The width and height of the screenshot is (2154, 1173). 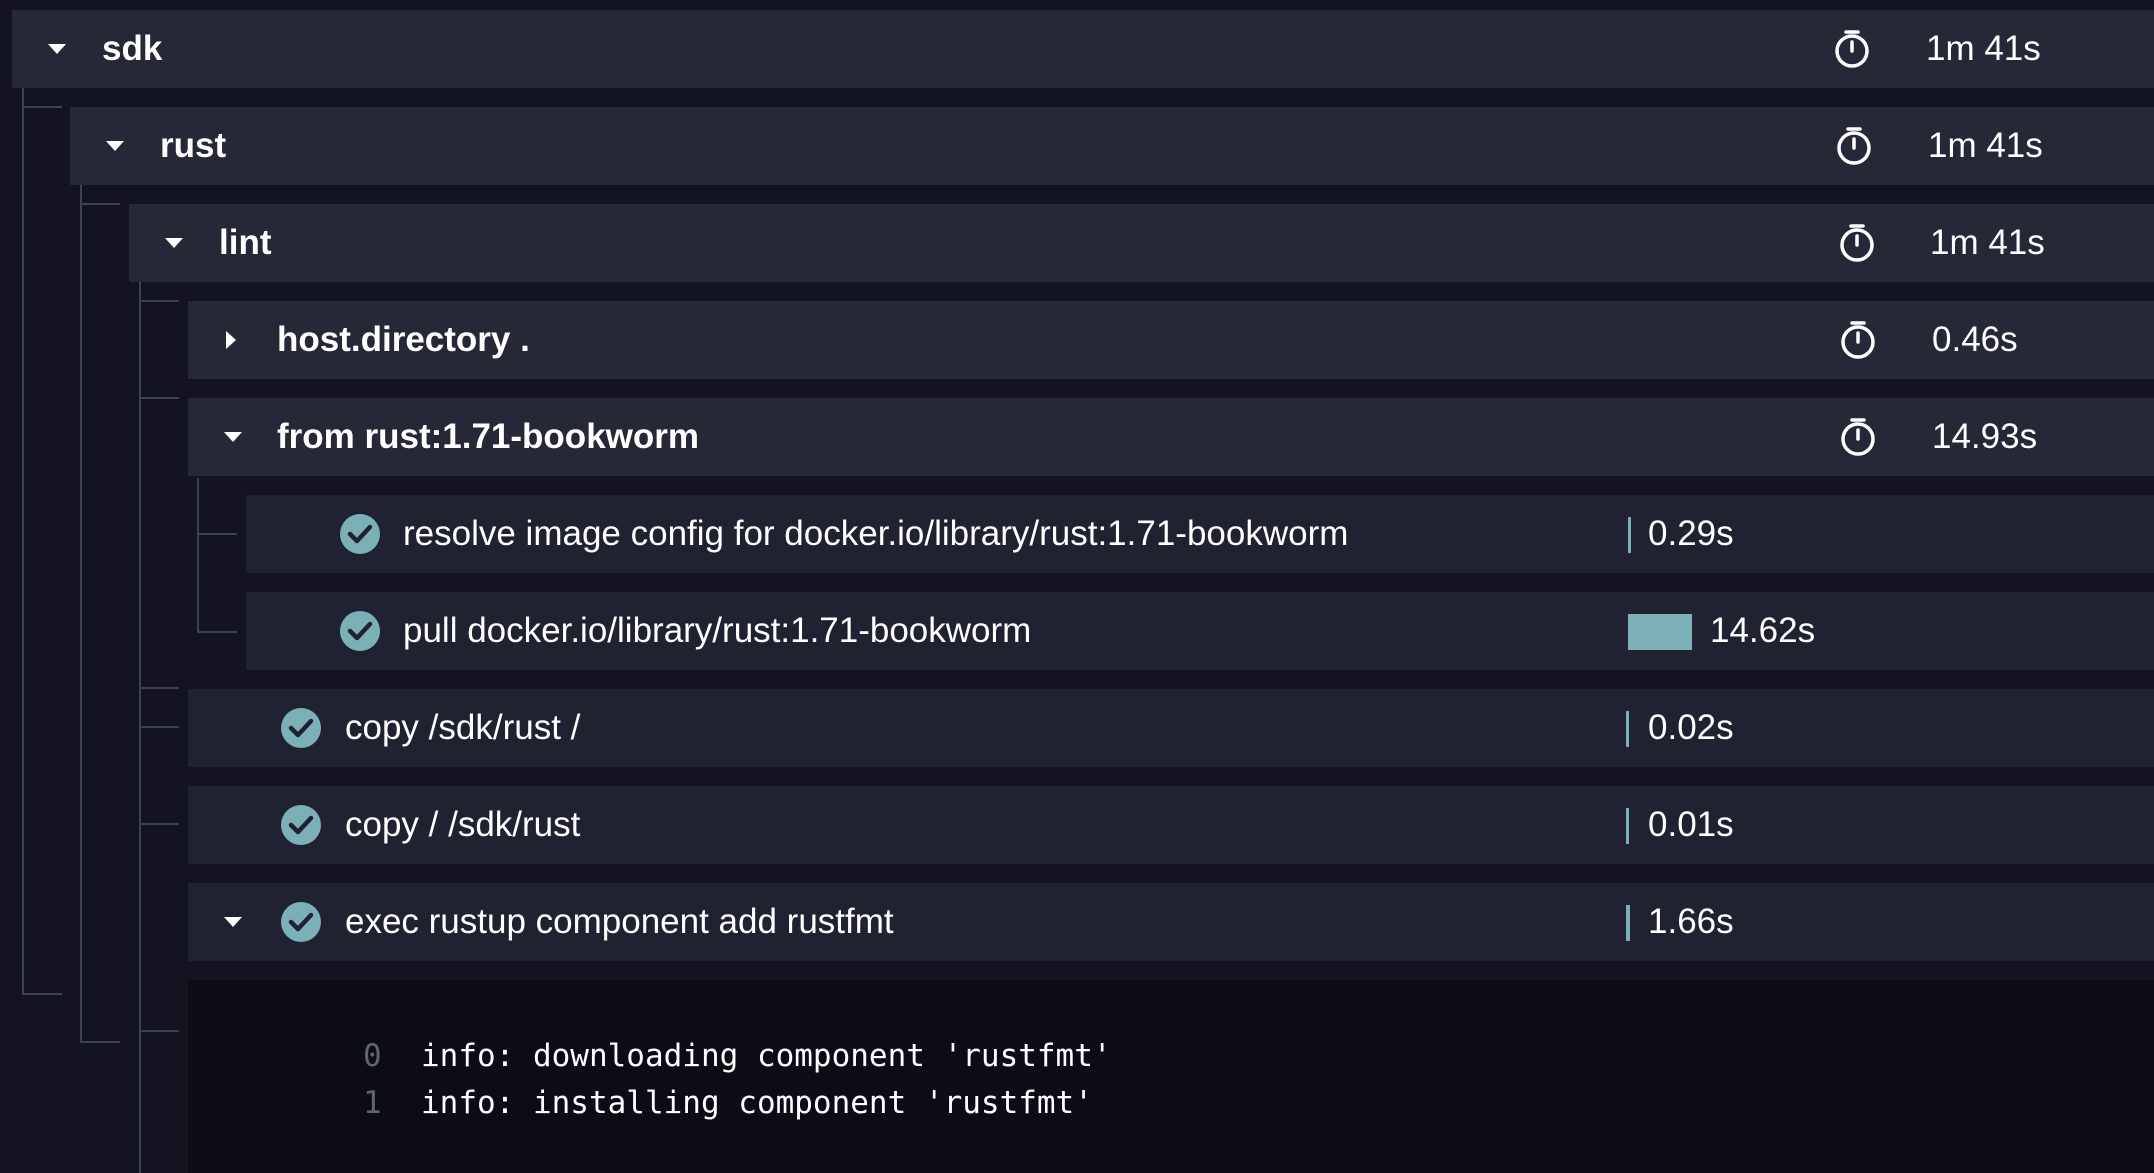 What do you see at coordinates (231, 340) in the screenshot?
I see `chevron-right-icon` at bounding box center [231, 340].